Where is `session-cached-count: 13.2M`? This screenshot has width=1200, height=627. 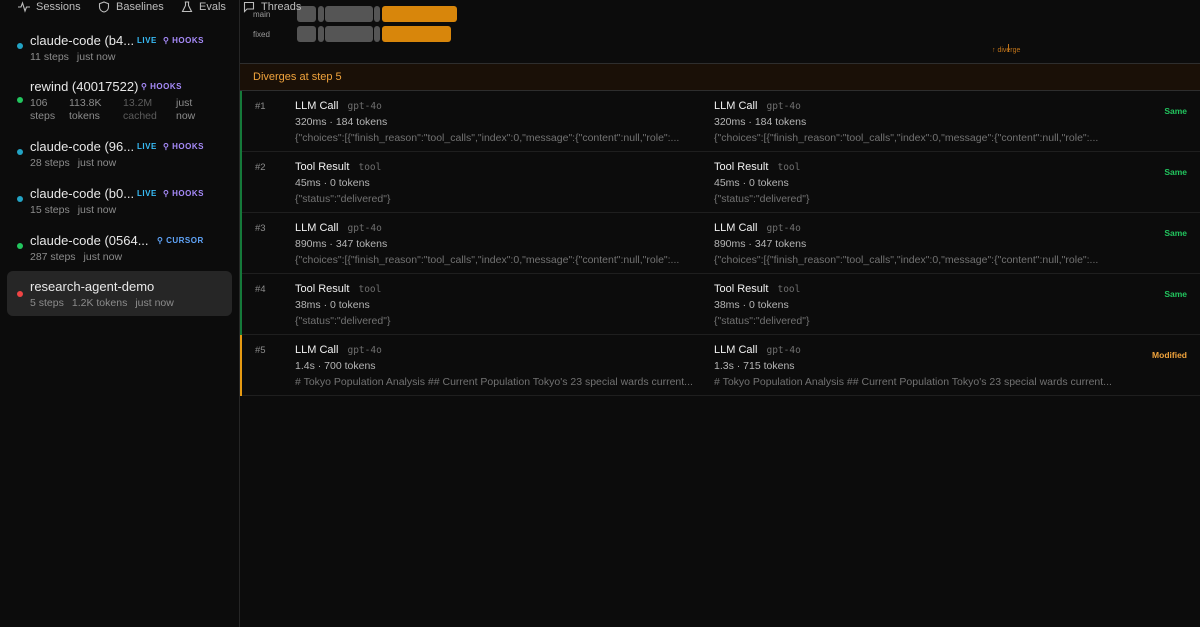 session-cached-count: 13.2M is located at coordinates (138, 103).